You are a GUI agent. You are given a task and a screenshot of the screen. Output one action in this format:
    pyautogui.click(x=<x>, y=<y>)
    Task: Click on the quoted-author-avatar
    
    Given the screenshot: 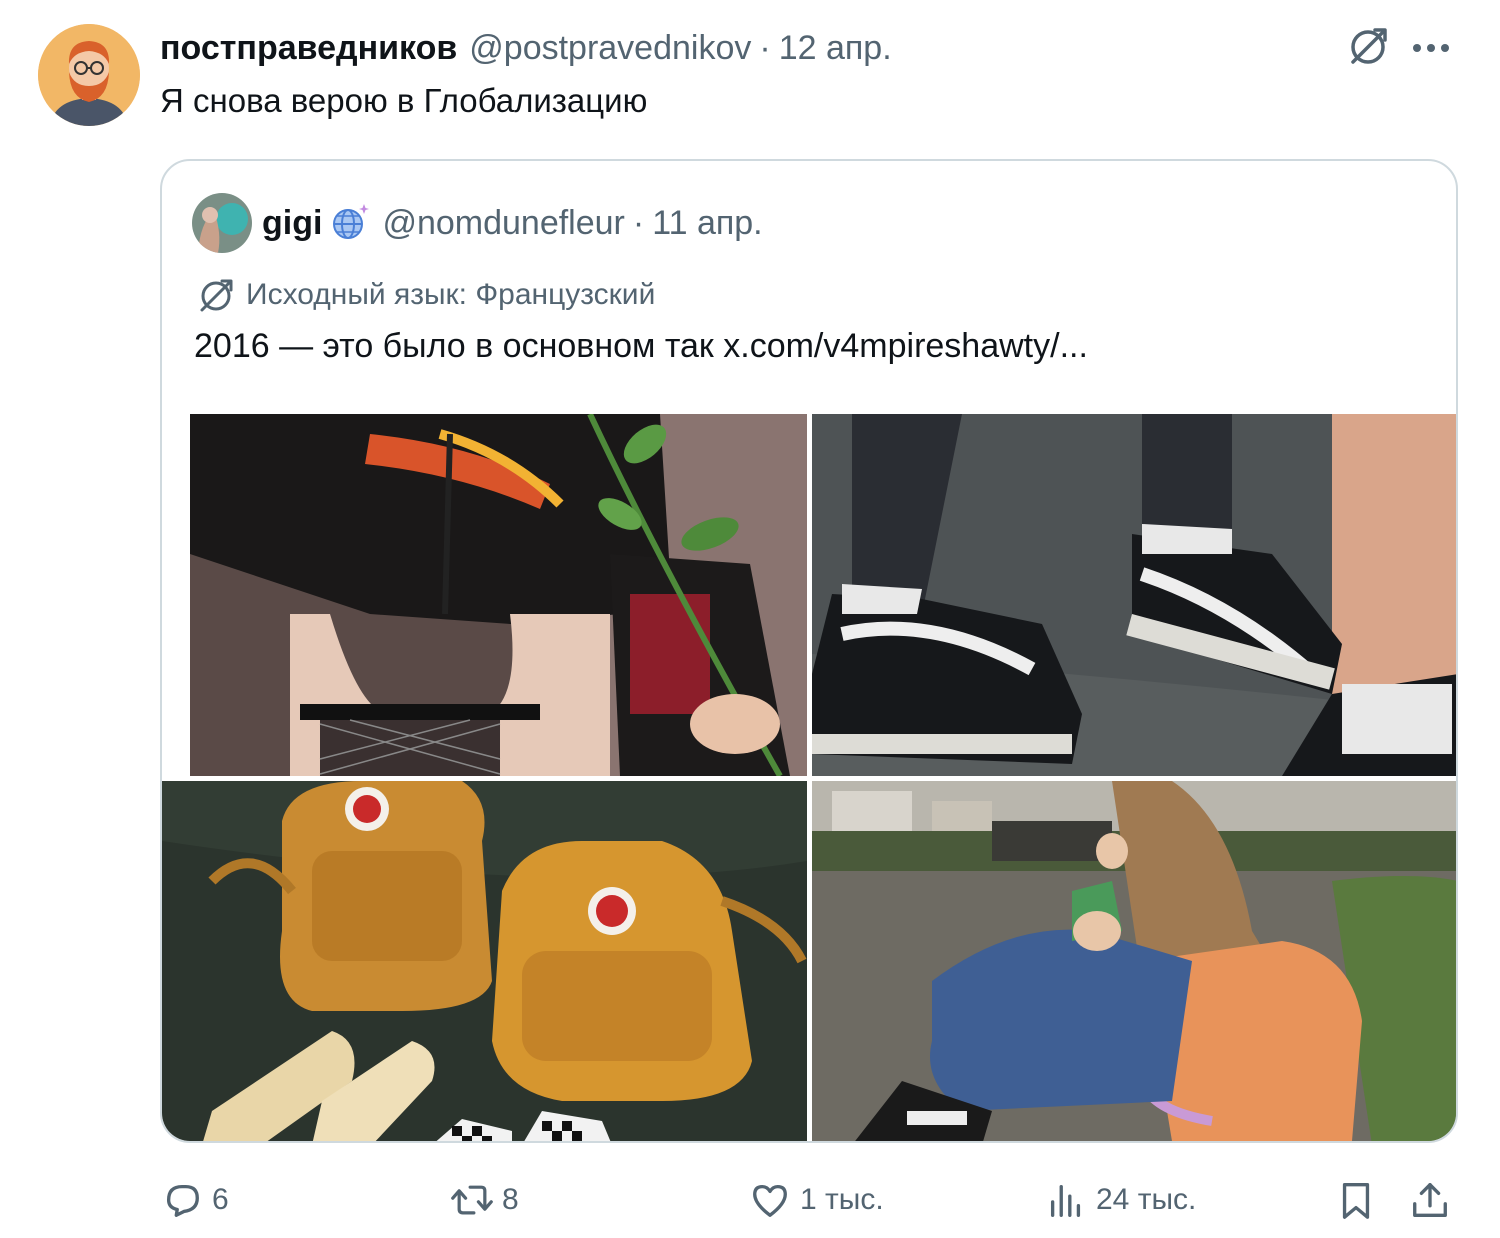 What is the action you would take?
    pyautogui.click(x=222, y=223)
    